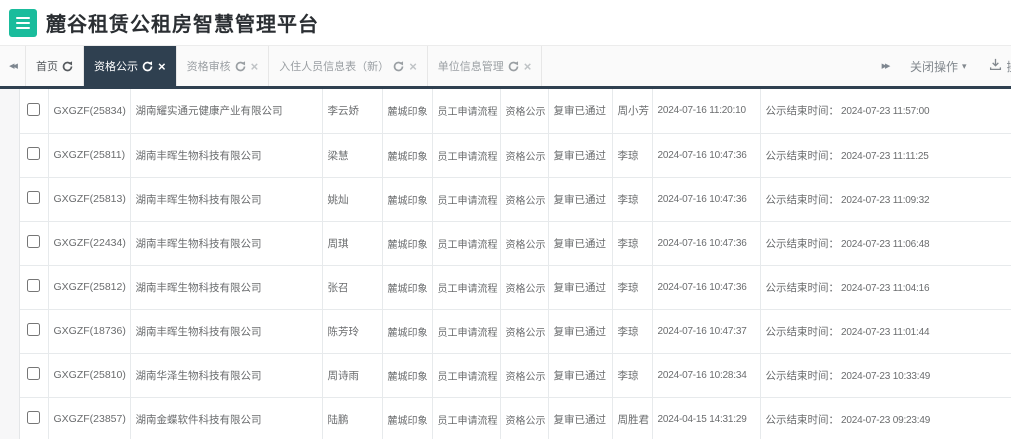 Image resolution: width=1011 pixels, height=439 pixels. I want to click on close-operations-dropdown: 关闭操作 ▾, so click(938, 66).